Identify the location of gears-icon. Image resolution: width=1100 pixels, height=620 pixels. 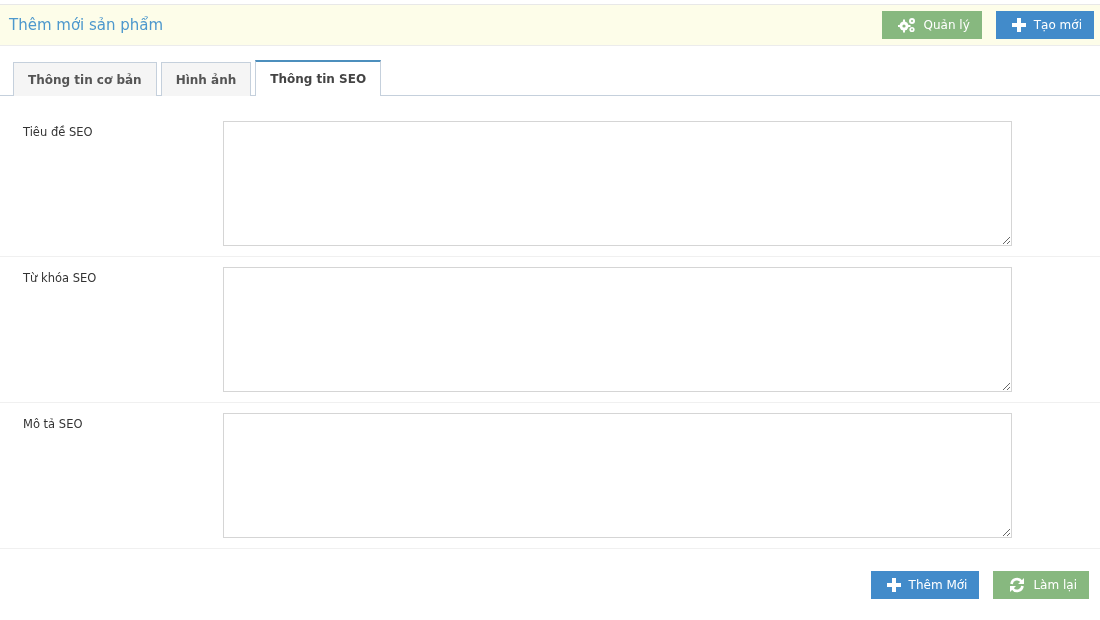
(906, 25).